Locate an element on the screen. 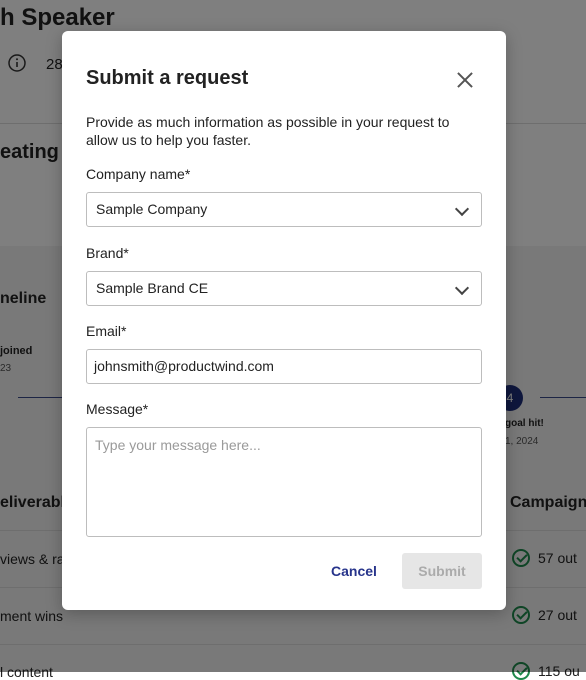 Image resolution: width=586 pixels, height=680 pixels. email-value: johnsmith@productwind.com is located at coordinates (184, 366).